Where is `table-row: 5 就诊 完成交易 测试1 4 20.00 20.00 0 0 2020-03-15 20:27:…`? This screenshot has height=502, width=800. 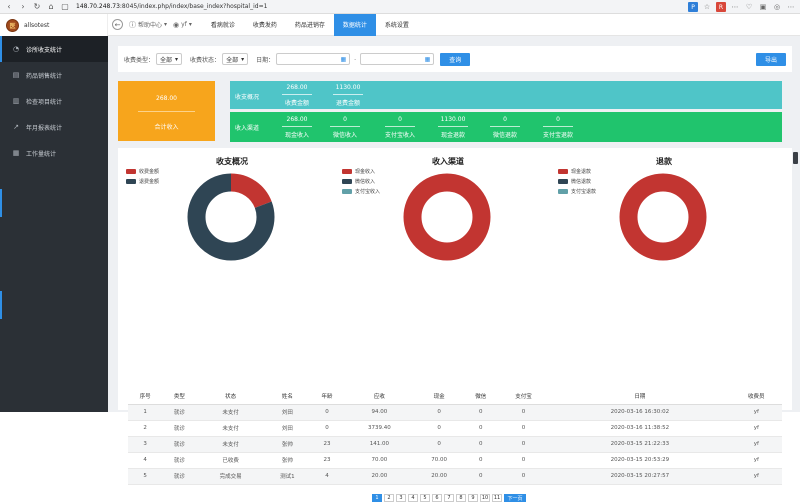 table-row: 5 就诊 完成交易 测试1 4 20.00 20.00 0 0 2020-03-15 20:27:… is located at coordinates (455, 476).